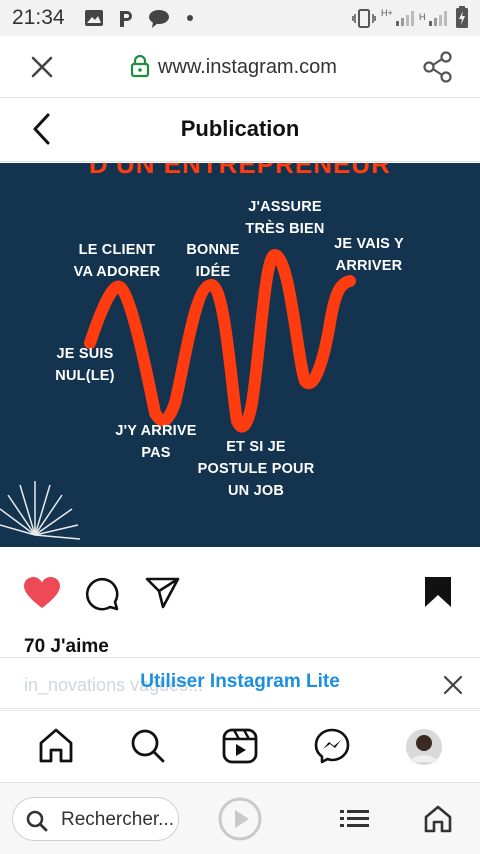  I want to click on browser-url: www.instagram.com, so click(247, 67).